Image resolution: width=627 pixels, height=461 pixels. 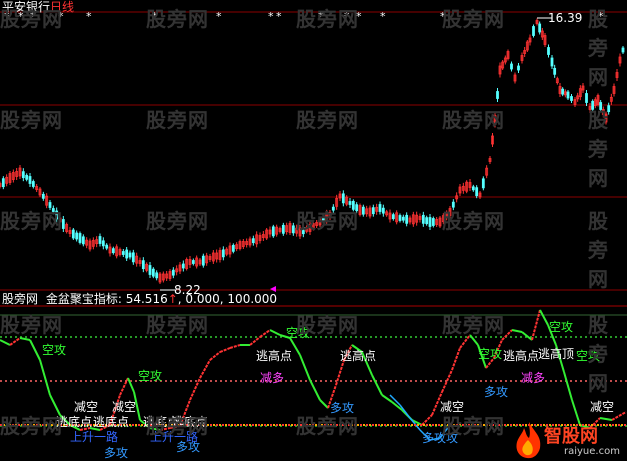 I want to click on indicator-value: 54.516, so click(x=146, y=299).